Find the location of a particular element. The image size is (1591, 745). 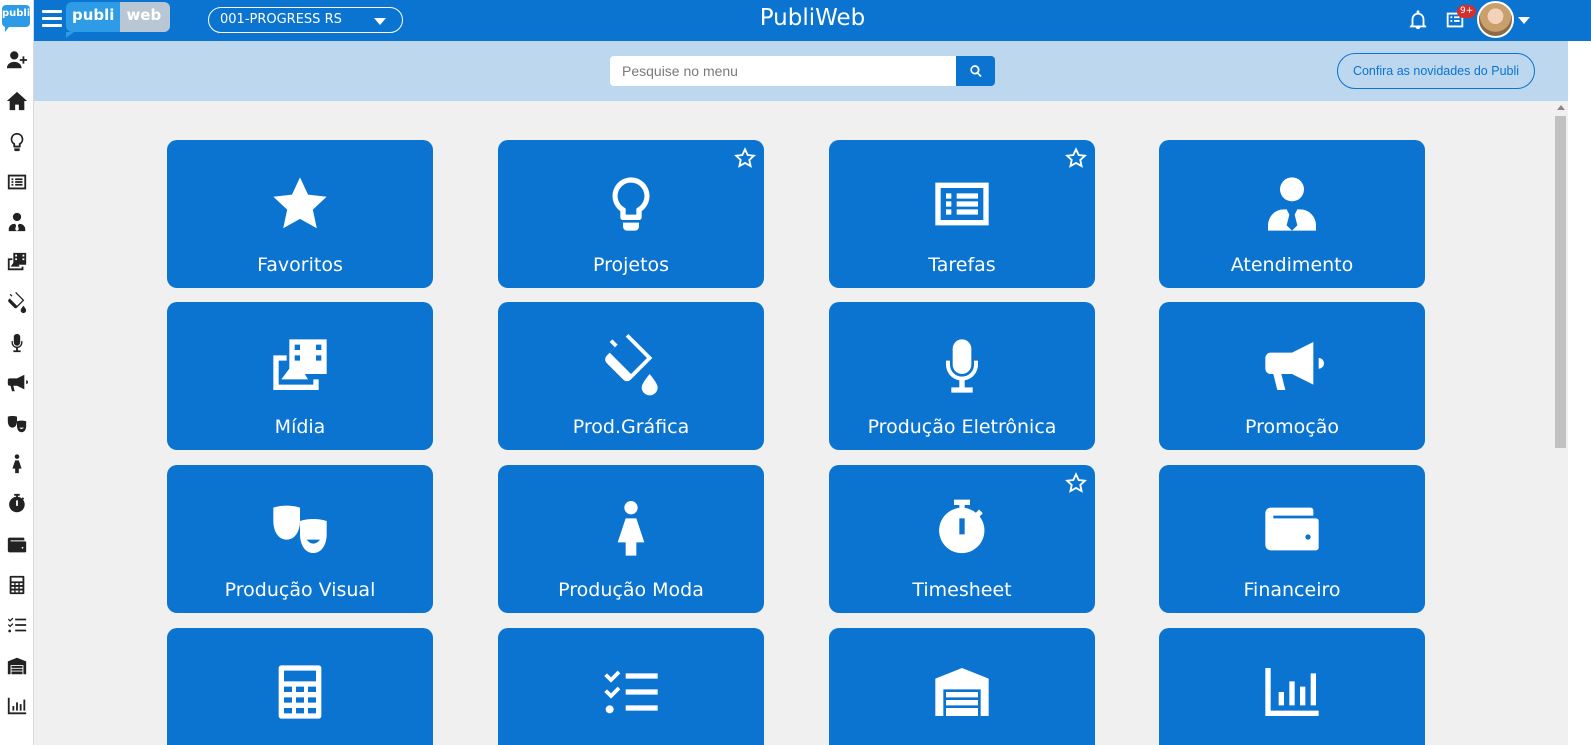

module-tile: Produção Visual is located at coordinates (300, 539).